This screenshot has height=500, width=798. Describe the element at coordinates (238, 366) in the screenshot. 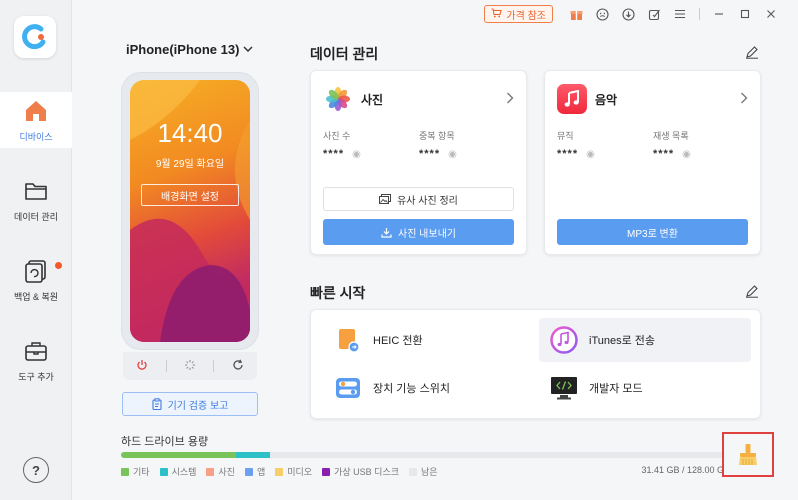

I see `refresh-icon` at that location.